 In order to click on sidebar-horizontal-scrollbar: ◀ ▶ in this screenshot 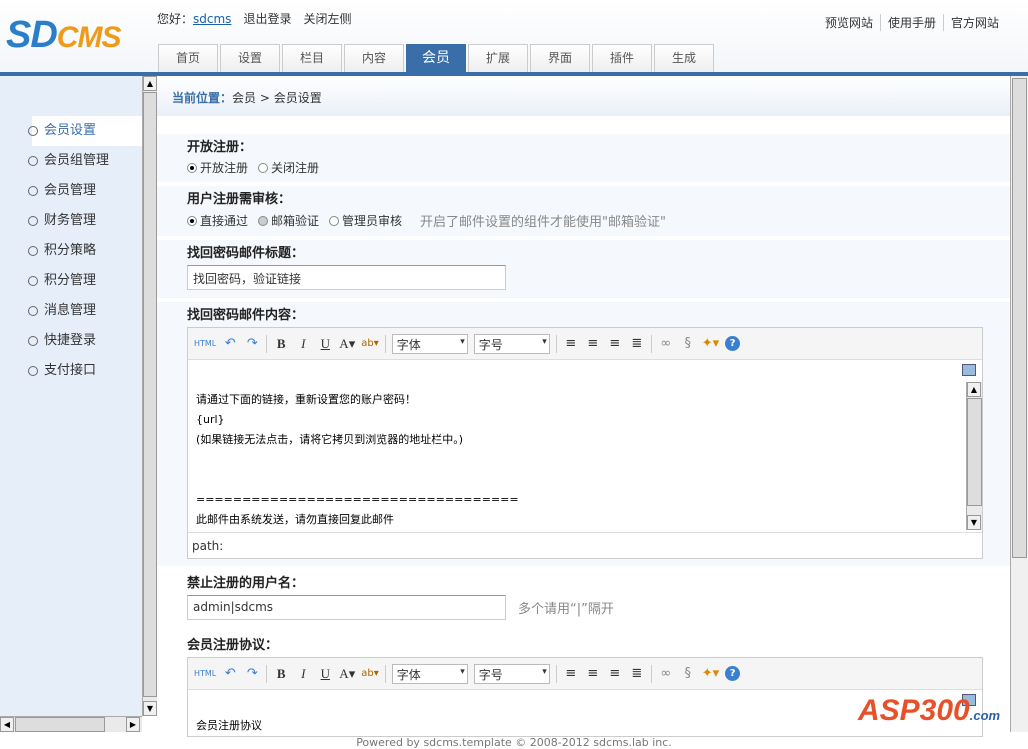, I will do `click(71, 724)`.